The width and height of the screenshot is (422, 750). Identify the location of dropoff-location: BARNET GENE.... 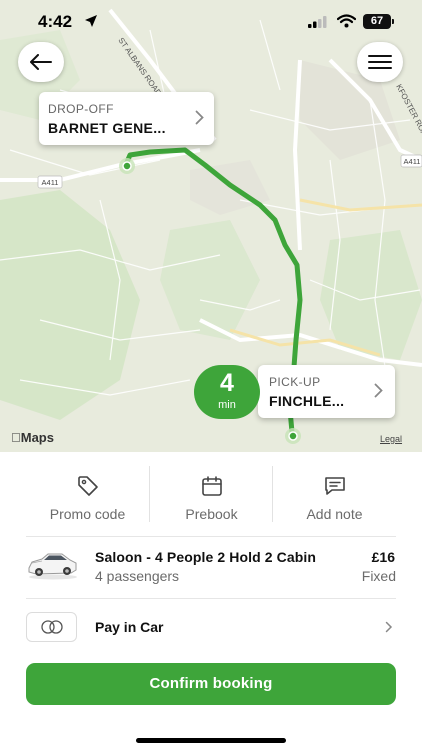
(107, 128).